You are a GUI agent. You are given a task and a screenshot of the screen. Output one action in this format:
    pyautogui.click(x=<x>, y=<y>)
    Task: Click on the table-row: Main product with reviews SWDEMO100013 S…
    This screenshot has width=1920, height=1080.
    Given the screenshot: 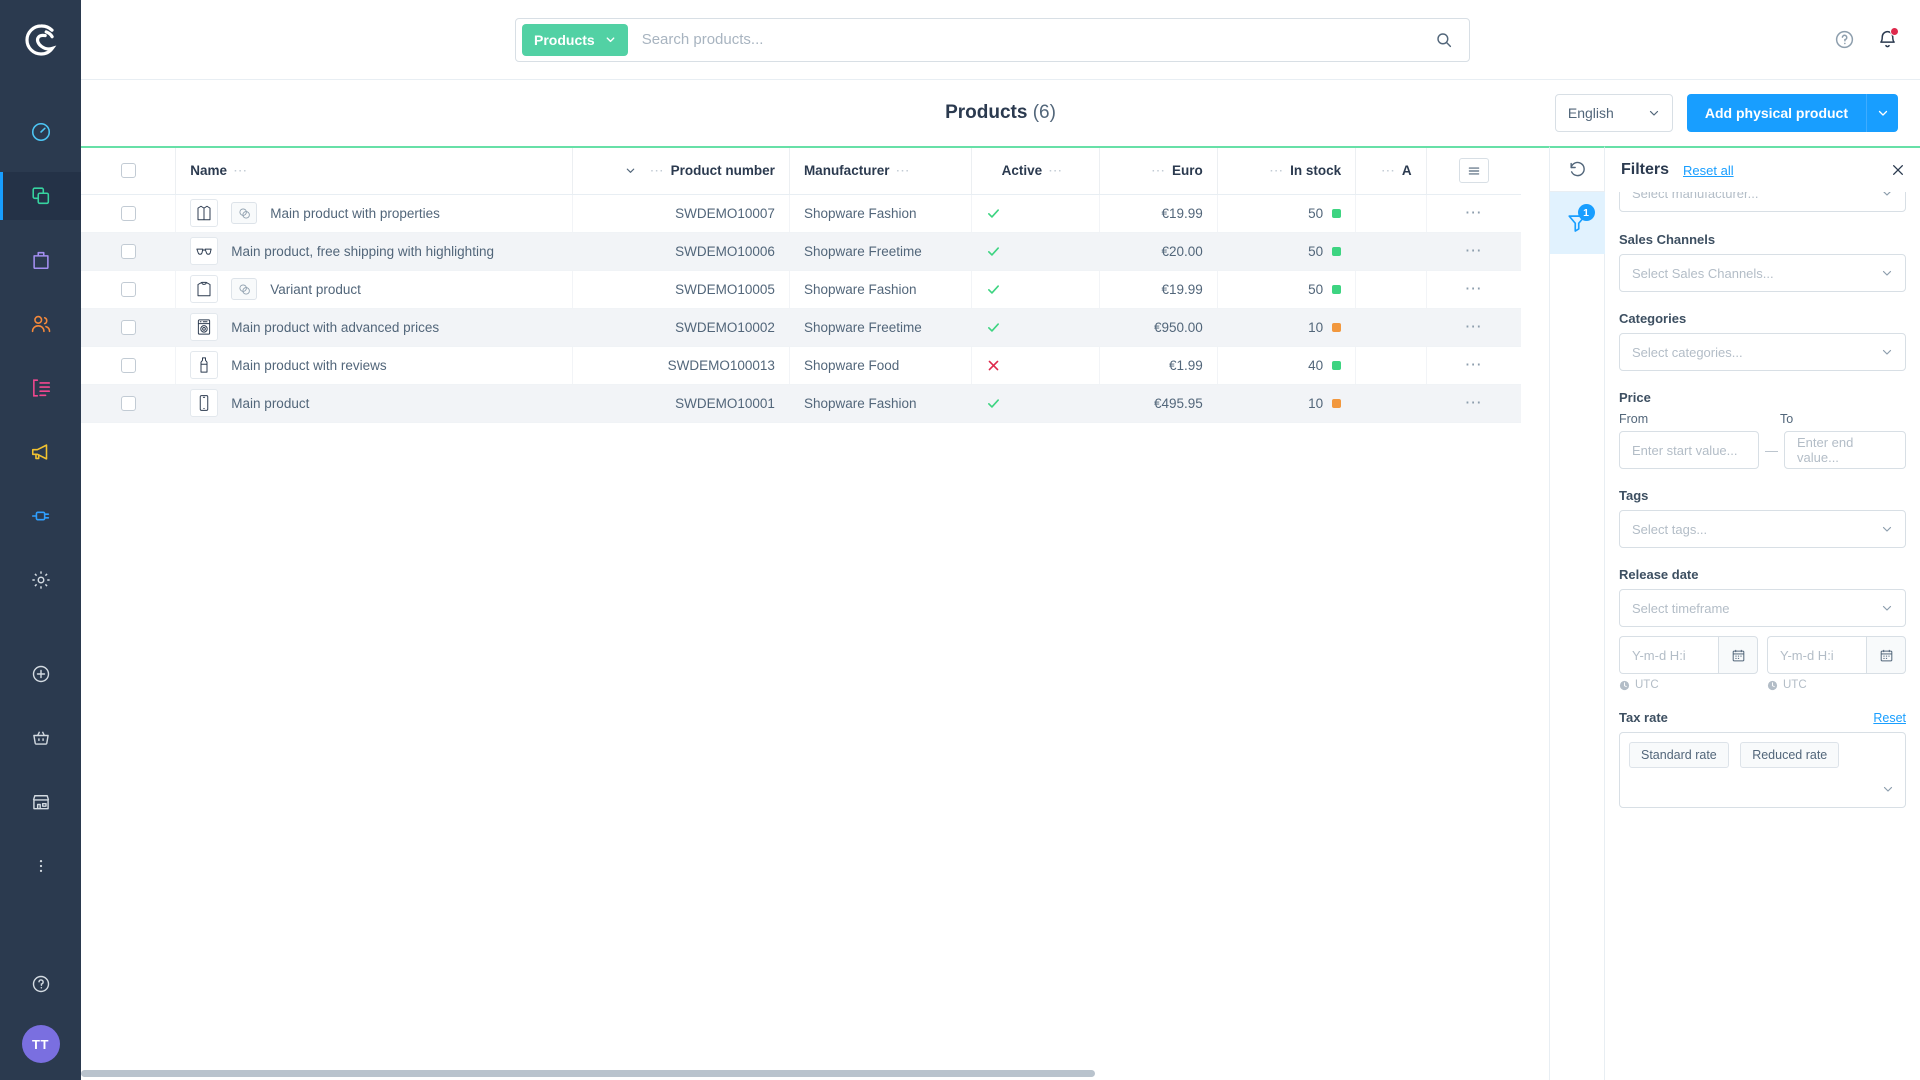 What is the action you would take?
    pyautogui.click(x=801, y=365)
    